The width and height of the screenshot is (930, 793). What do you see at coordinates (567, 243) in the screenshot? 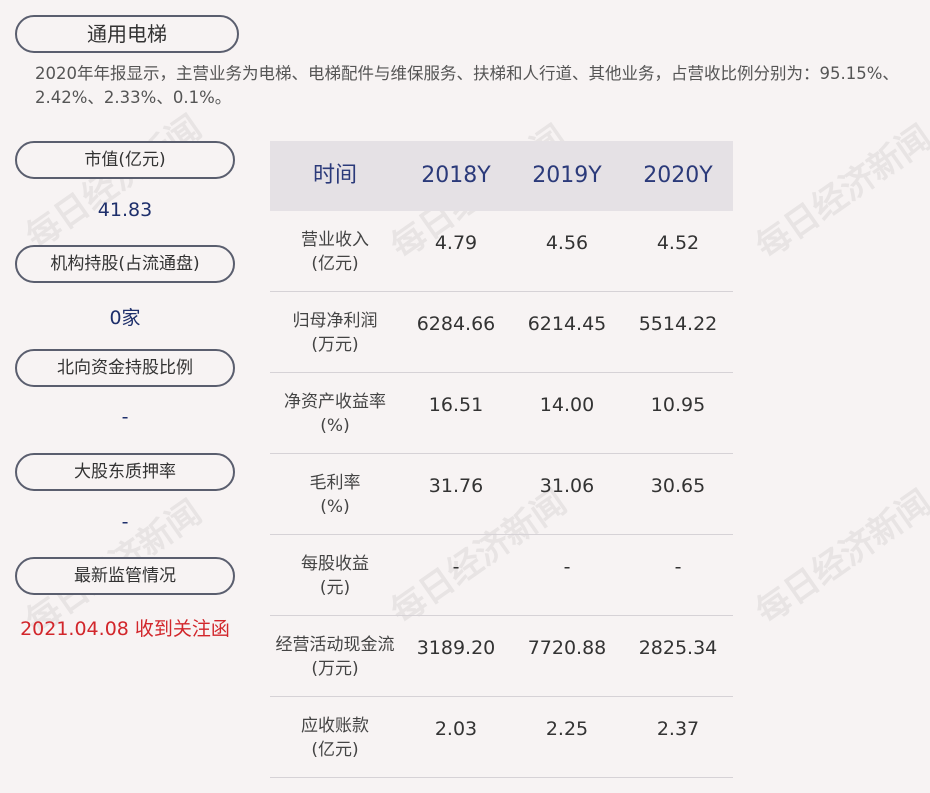
I see `table-cell: 4.56` at bounding box center [567, 243].